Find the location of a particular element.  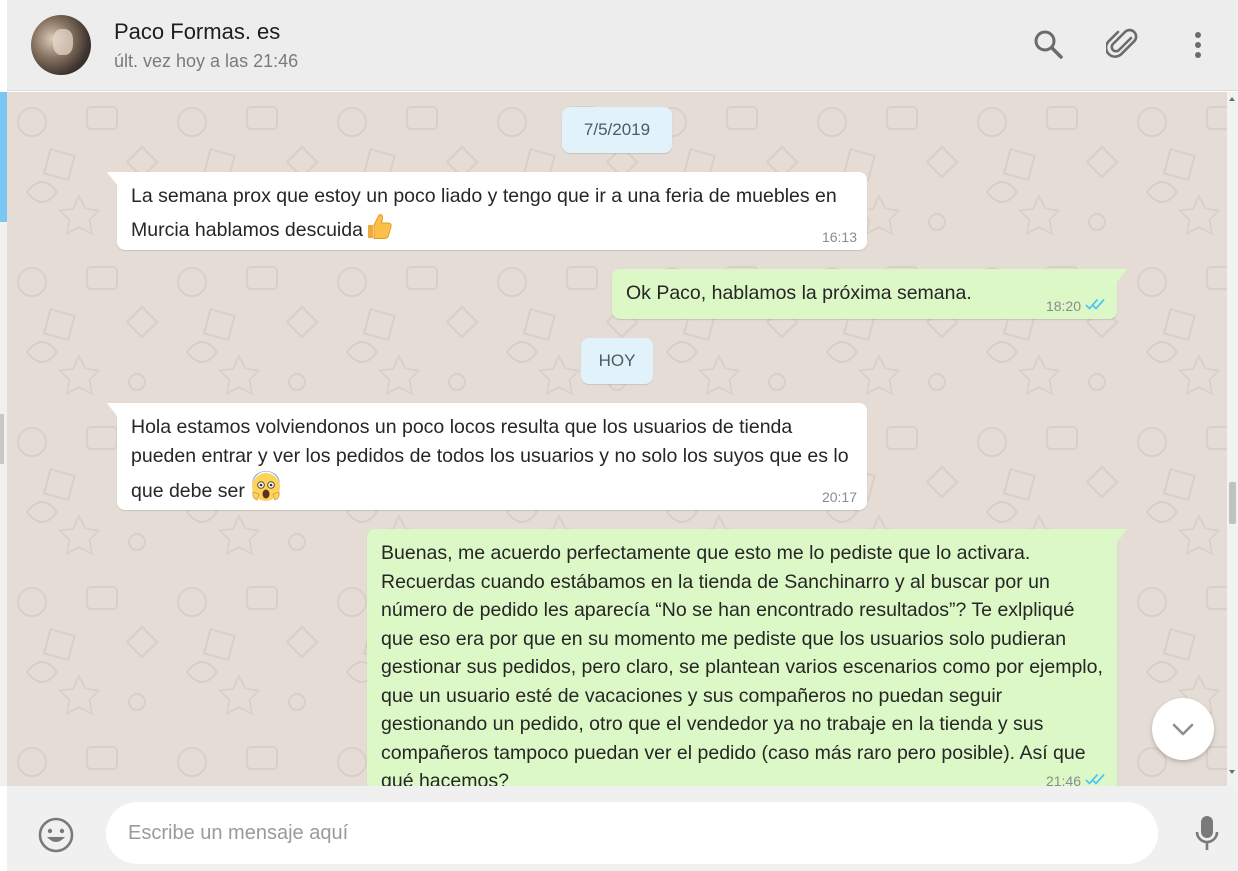

message-time: 16:13 is located at coordinates (839, 237).